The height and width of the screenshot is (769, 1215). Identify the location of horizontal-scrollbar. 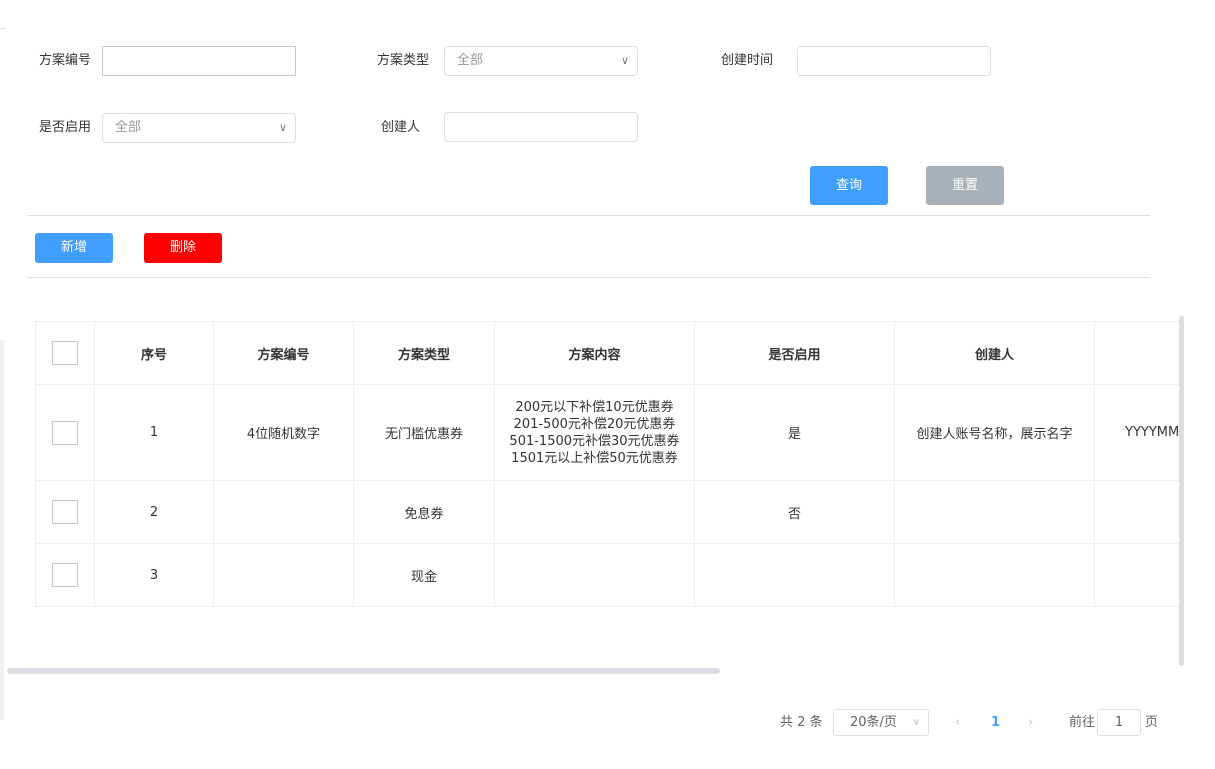
(363, 671).